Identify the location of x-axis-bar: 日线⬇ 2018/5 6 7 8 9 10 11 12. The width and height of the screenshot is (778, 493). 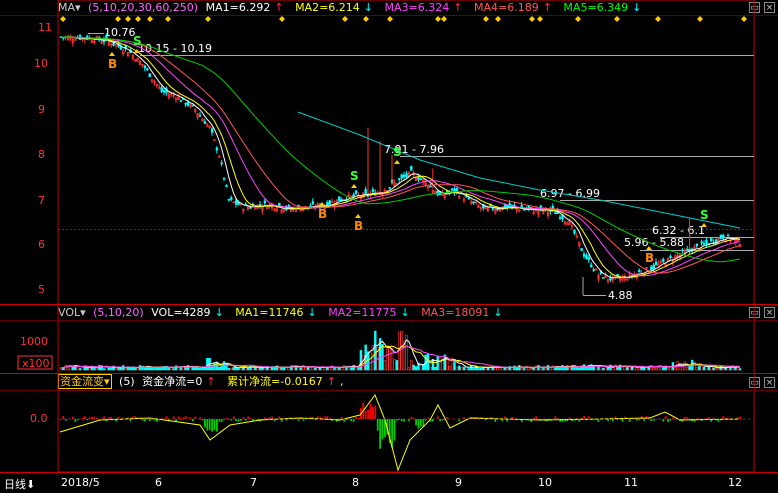
(389, 482).